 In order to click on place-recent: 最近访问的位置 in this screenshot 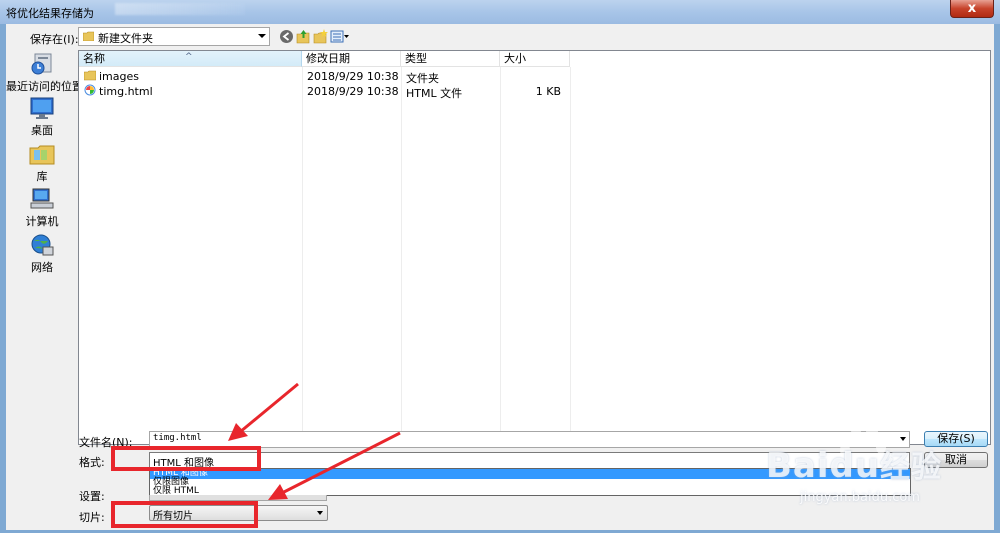, I will do `click(44, 73)`.